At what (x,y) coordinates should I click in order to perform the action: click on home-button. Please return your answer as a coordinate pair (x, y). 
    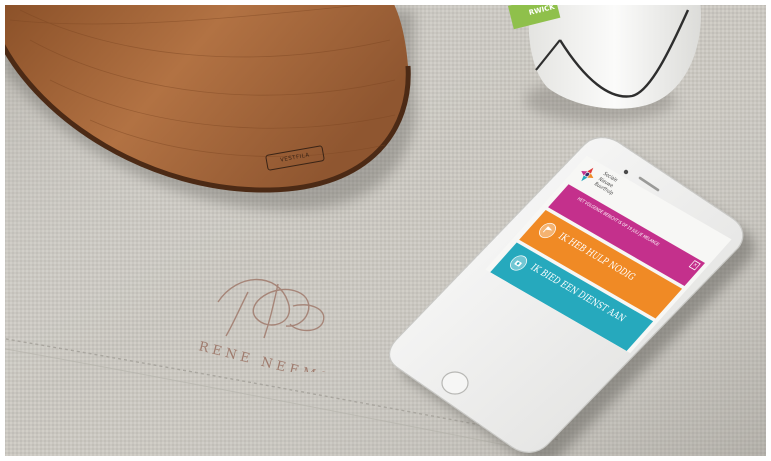
    Looking at the image, I should click on (455, 383).